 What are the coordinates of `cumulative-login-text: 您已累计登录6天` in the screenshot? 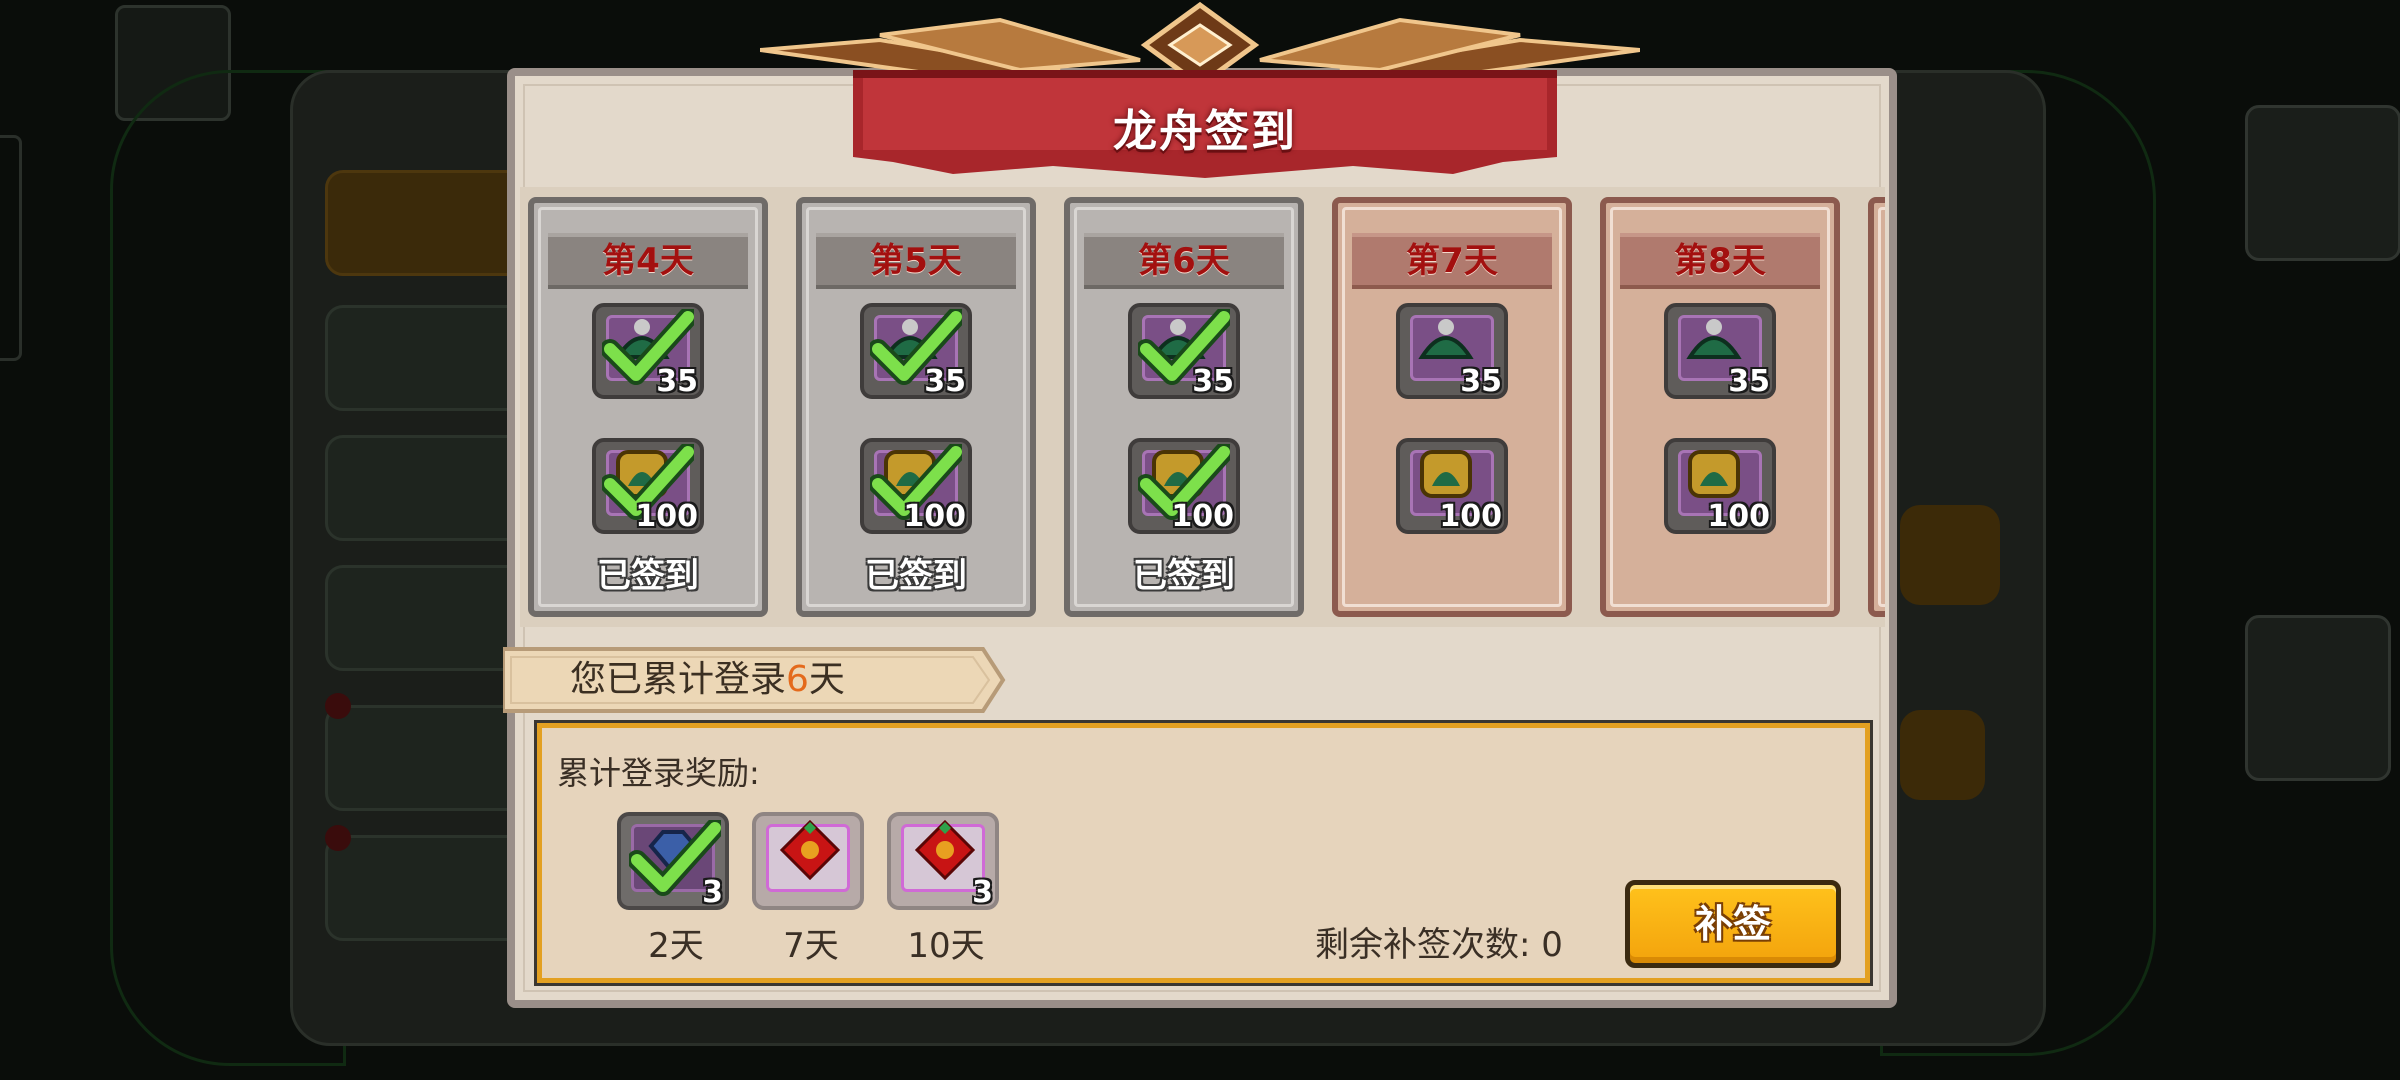 It's located at (707, 679).